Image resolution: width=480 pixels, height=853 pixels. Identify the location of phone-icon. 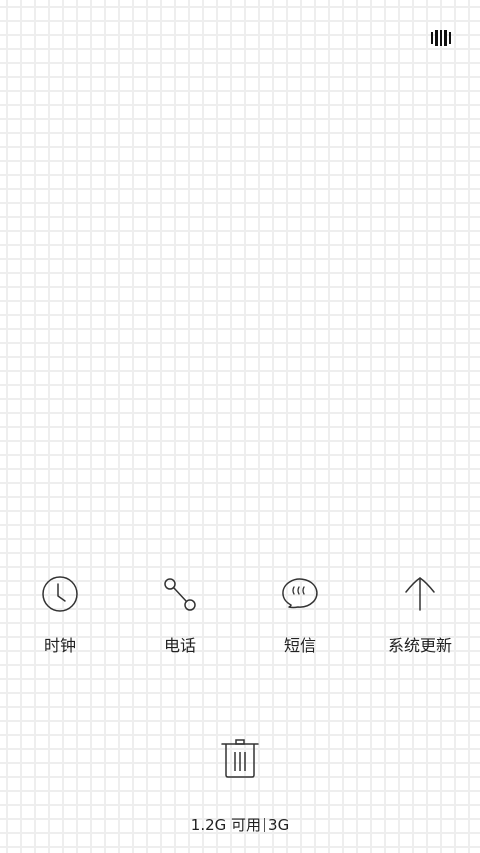
(180, 594).